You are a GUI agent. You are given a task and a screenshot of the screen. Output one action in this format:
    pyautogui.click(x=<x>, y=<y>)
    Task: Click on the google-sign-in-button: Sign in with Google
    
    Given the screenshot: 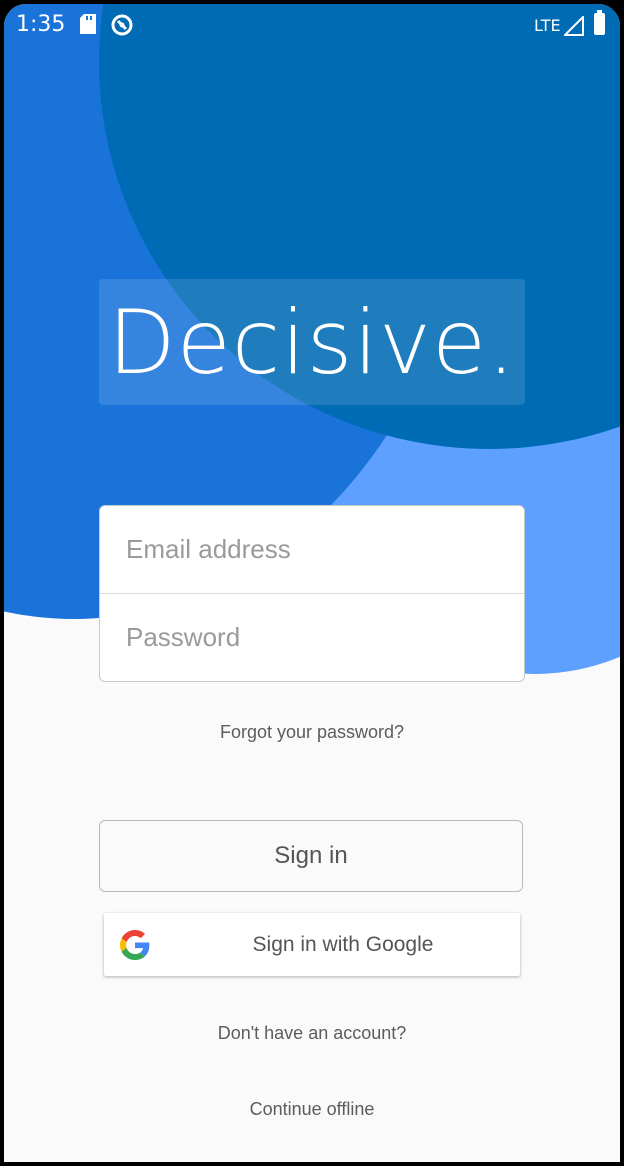 What is the action you would take?
    pyautogui.click(x=312, y=944)
    